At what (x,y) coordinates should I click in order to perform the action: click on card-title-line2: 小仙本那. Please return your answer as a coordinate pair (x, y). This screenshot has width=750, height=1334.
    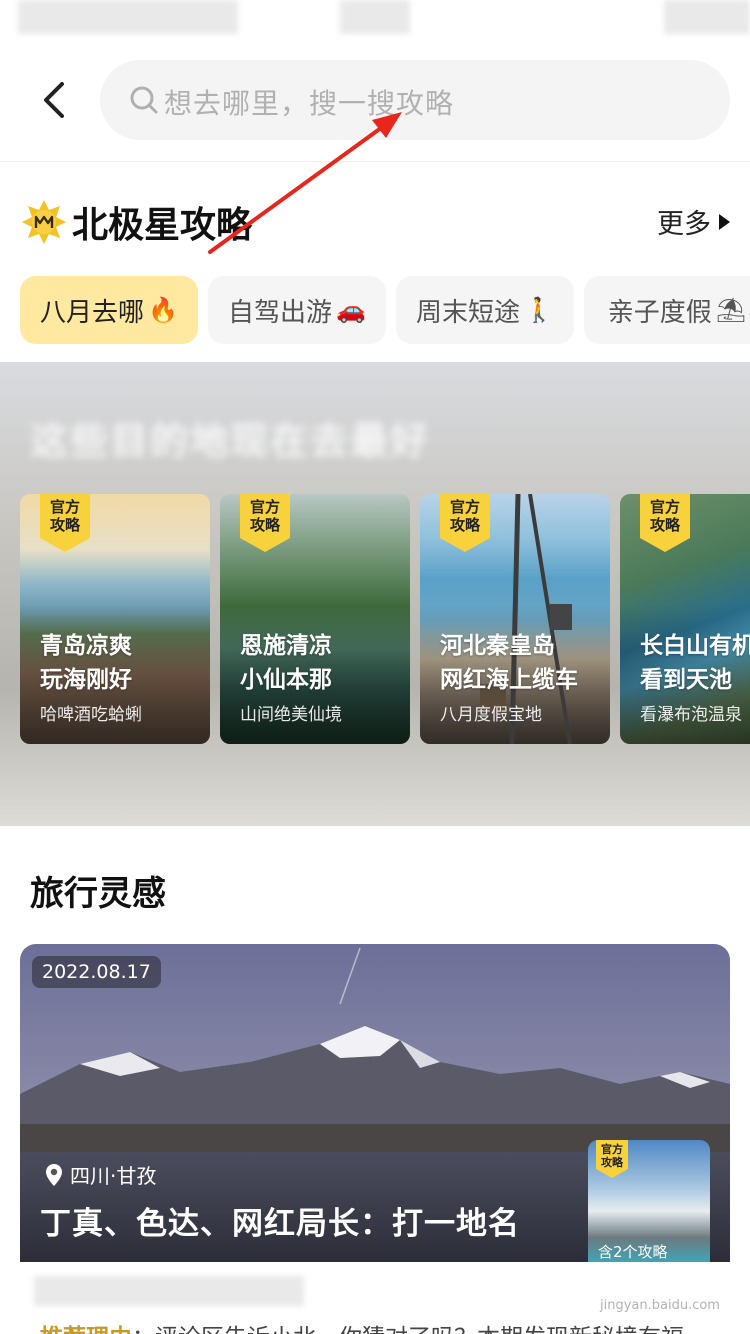
    Looking at the image, I should click on (286, 680).